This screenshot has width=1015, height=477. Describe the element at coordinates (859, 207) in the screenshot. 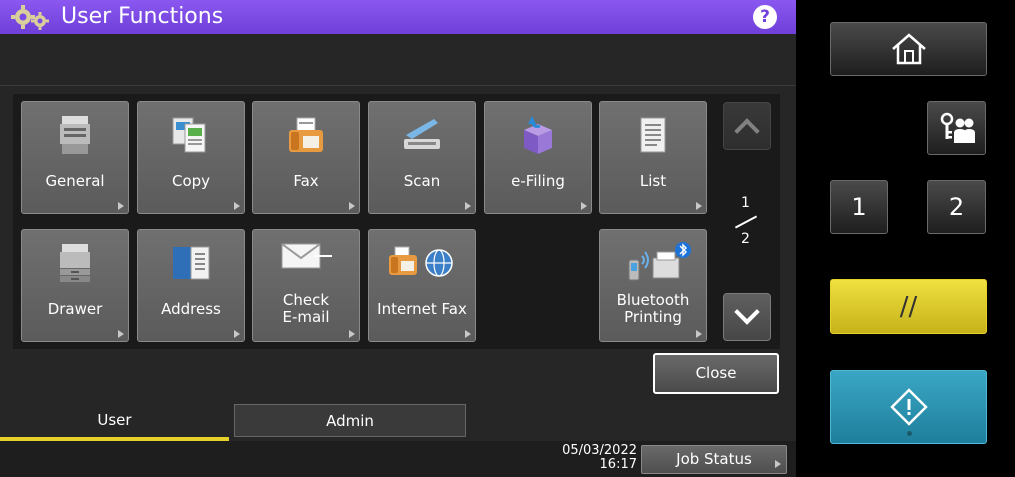

I see `memory-1-button: 1` at that location.